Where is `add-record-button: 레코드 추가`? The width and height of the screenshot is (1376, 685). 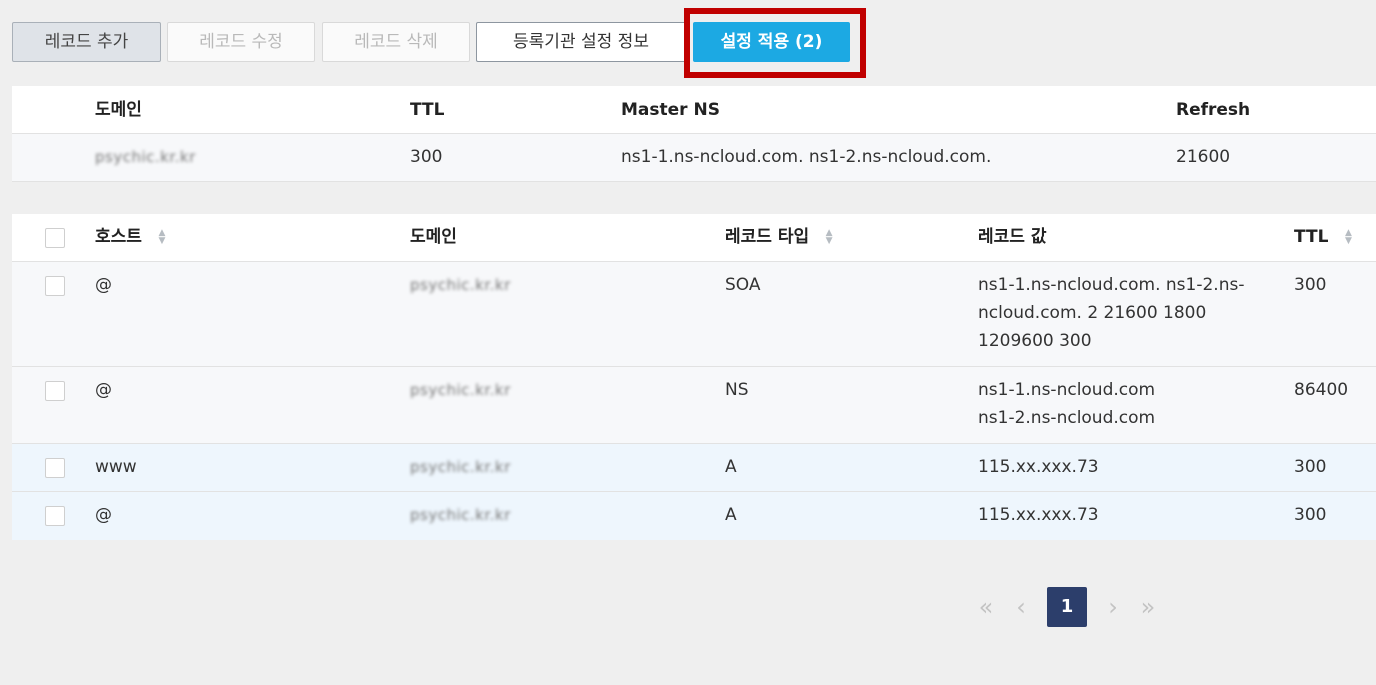 add-record-button: 레코드 추가 is located at coordinates (86, 42).